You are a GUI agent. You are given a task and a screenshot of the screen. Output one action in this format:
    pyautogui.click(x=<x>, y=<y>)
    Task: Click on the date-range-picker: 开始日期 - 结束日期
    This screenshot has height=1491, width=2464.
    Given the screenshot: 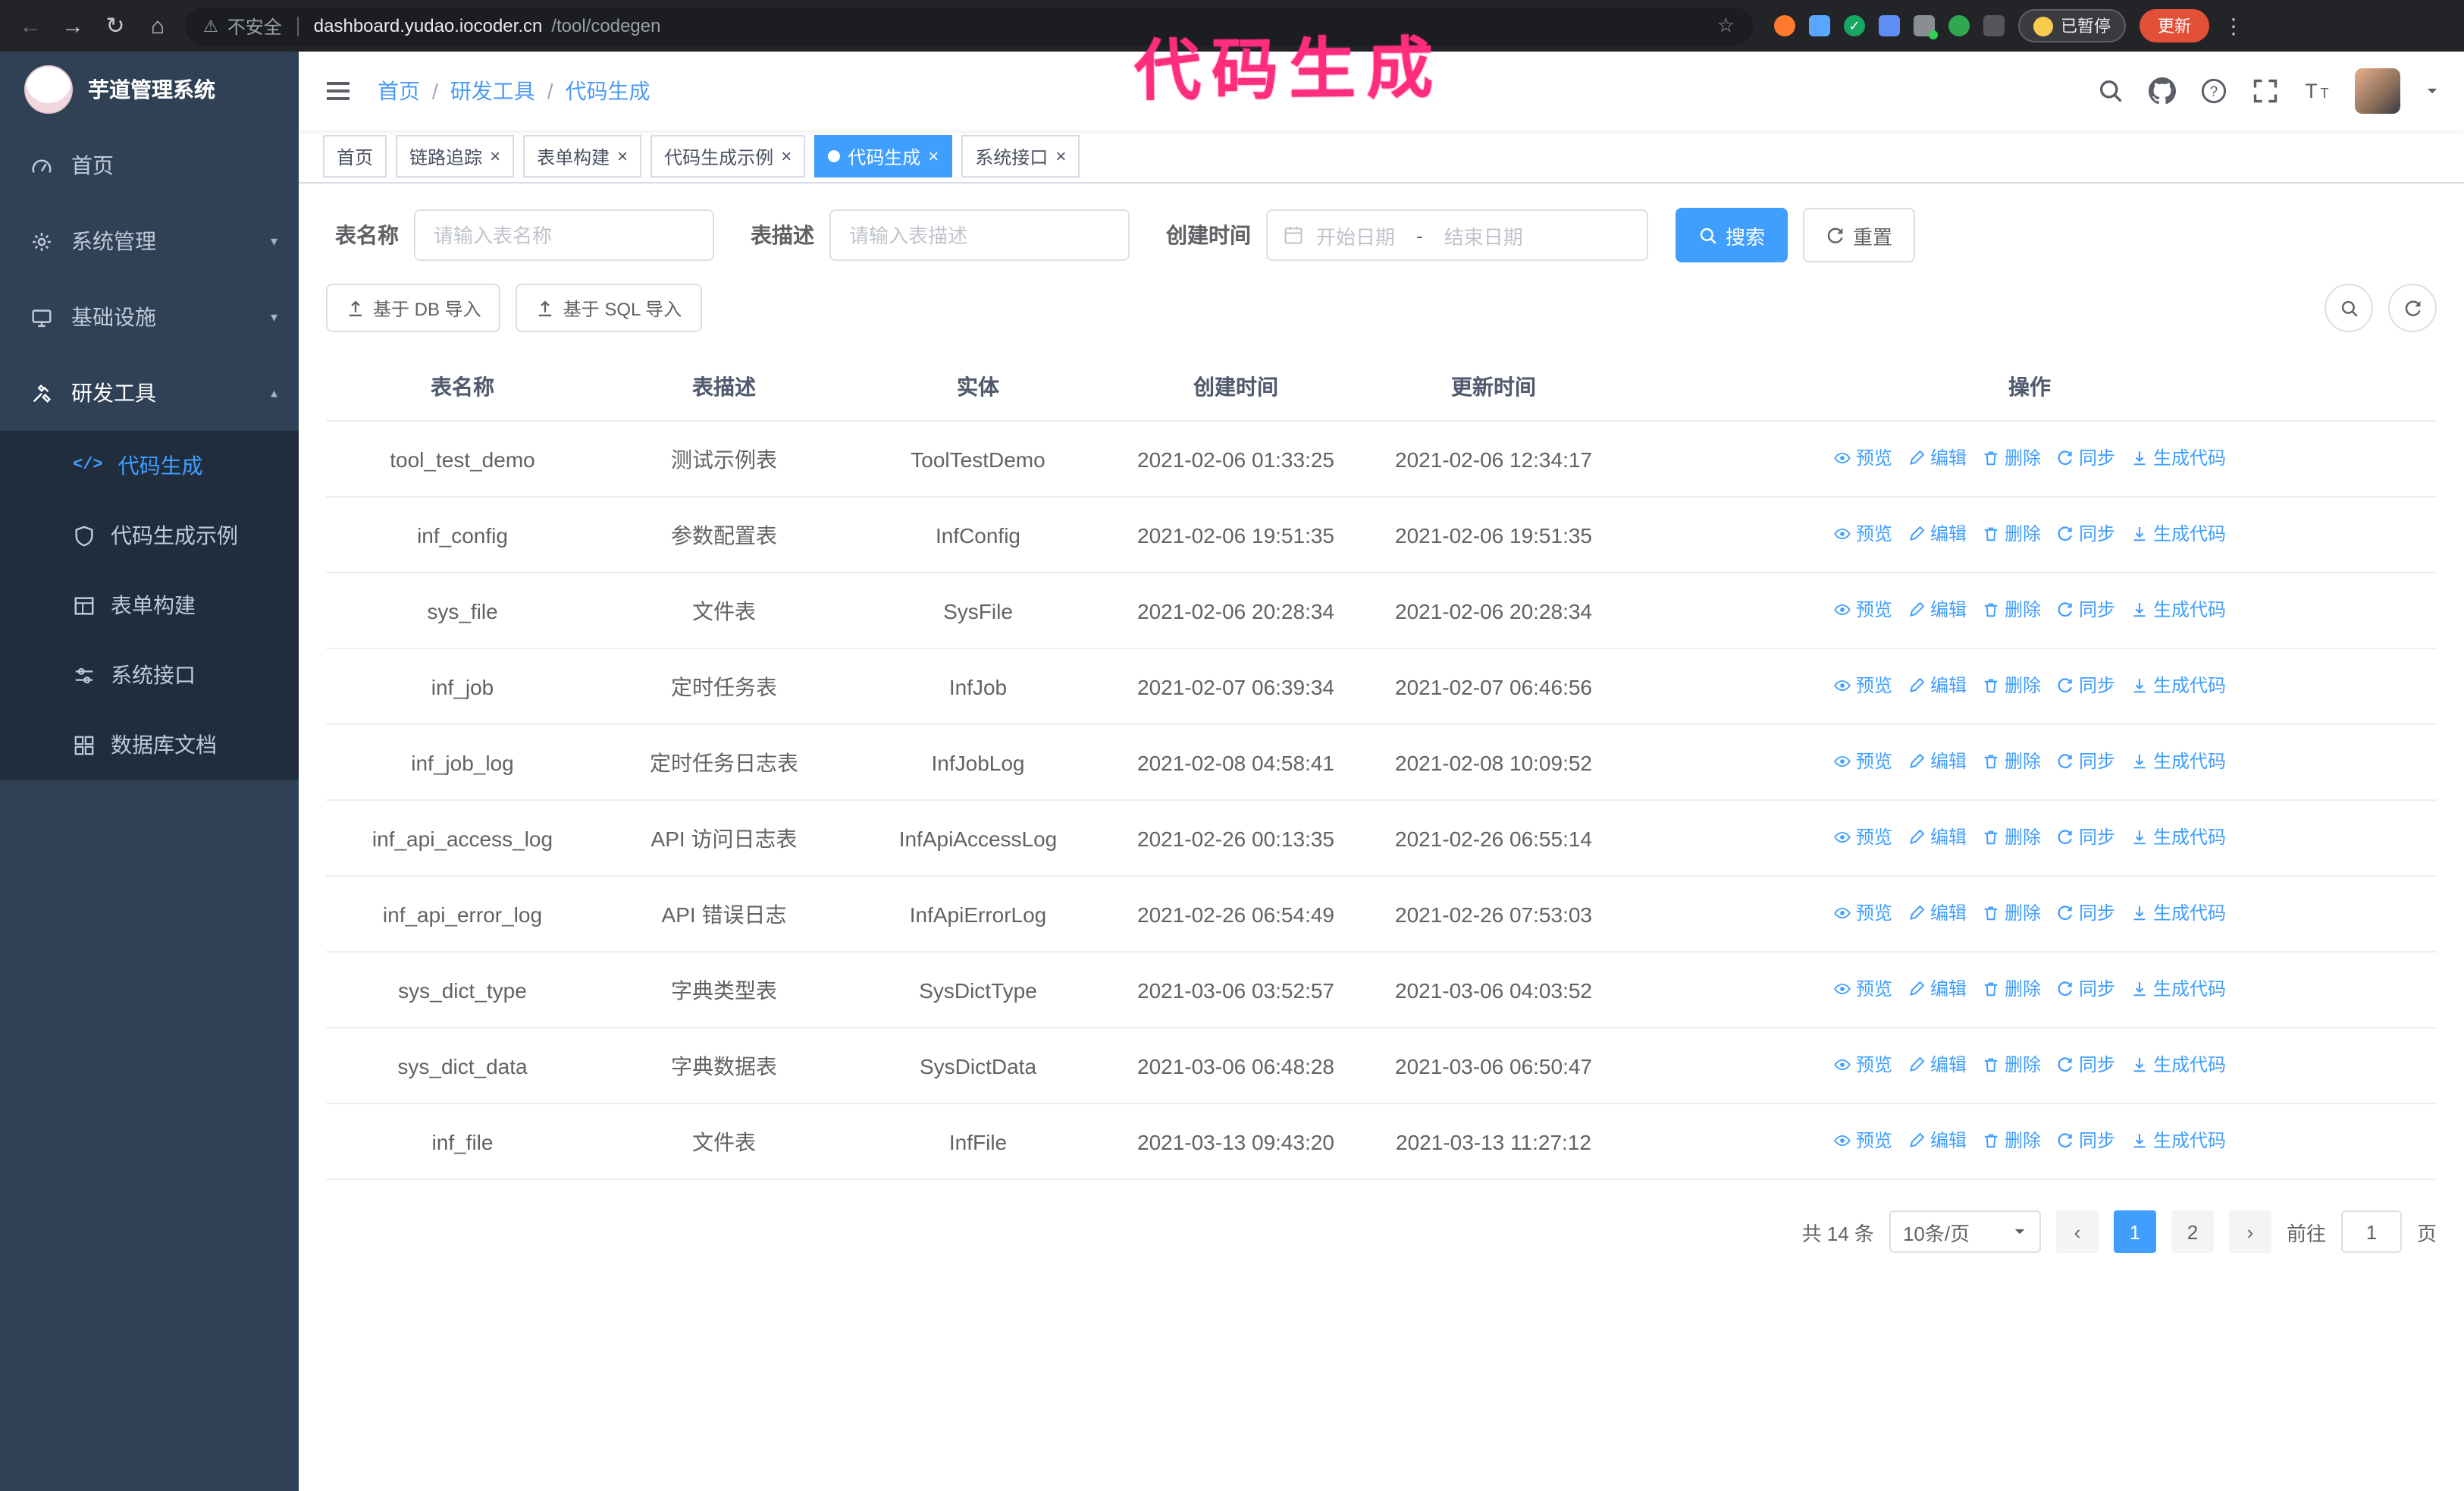 What is the action you would take?
    pyautogui.click(x=1457, y=235)
    